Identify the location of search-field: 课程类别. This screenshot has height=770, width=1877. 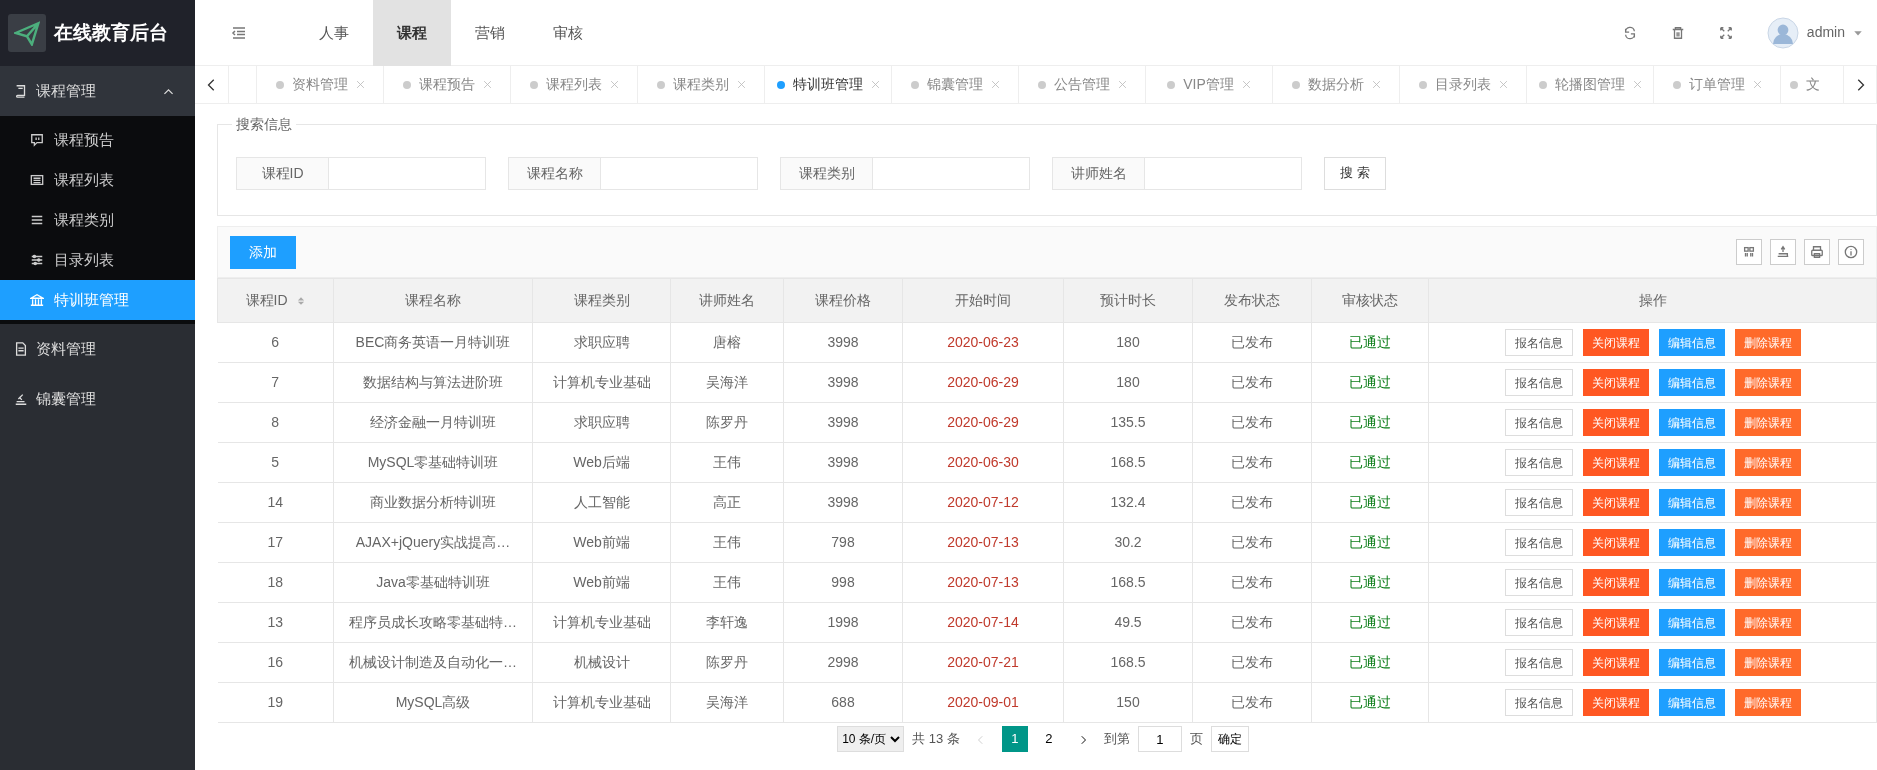
(905, 173).